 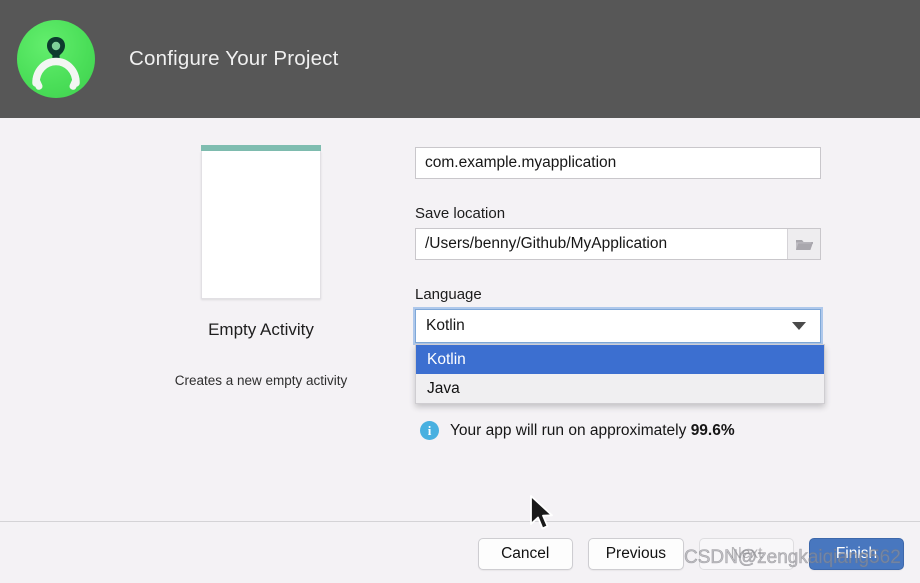 I want to click on chevron-down-icon, so click(x=799, y=326).